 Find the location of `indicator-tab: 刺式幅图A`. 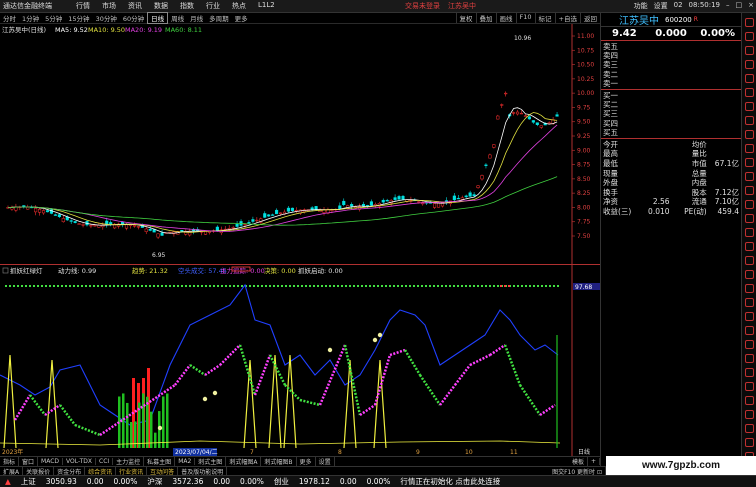

indicator-tab: 刺式幅图A is located at coordinates (244, 461).